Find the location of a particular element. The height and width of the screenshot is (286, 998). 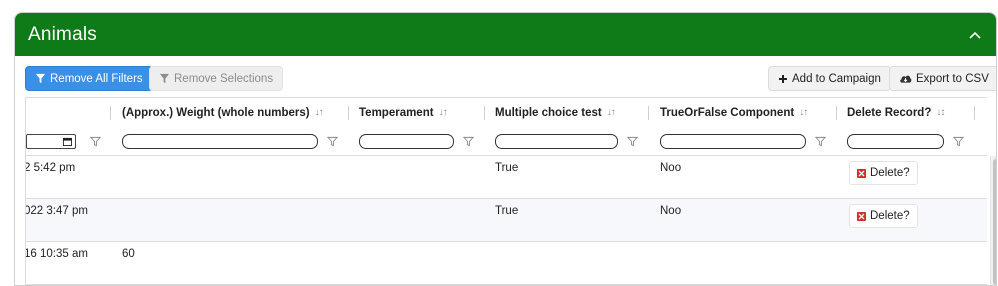

filter-delete-cell is located at coordinates (895, 141).